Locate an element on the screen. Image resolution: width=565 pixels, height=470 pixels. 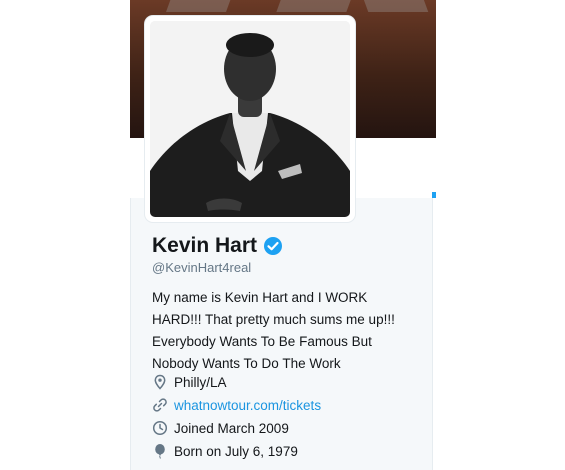
profile-joined-date: Joined March 2009 is located at coordinates (287, 428).